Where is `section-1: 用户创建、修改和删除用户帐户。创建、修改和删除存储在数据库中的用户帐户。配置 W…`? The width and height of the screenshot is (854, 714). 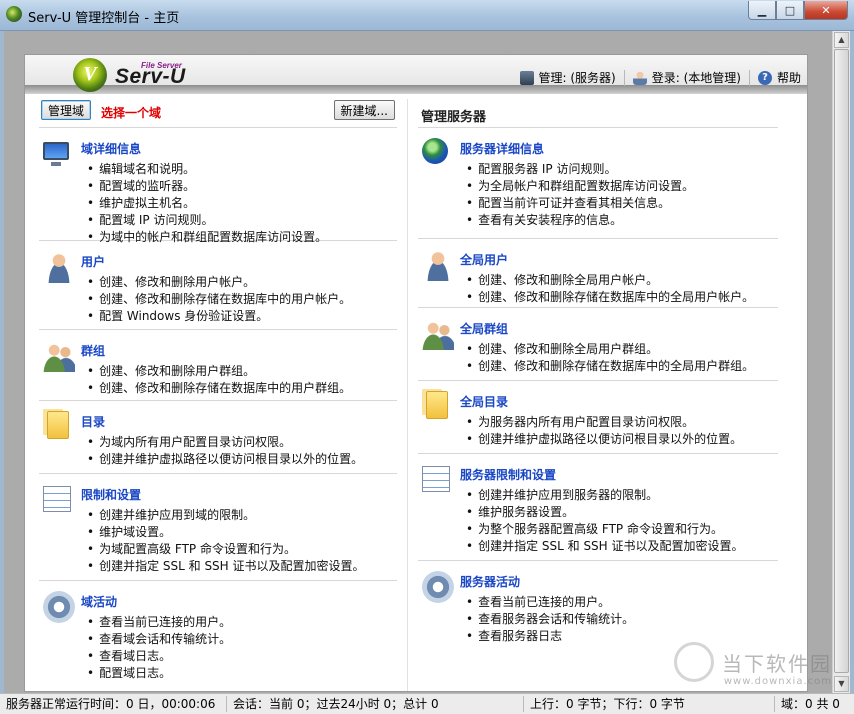
section-1: 用户创建、修改和删除用户帐户。创建、修改和删除存储在数据库中的用户帐户。配置 W… is located at coordinates (218, 285).